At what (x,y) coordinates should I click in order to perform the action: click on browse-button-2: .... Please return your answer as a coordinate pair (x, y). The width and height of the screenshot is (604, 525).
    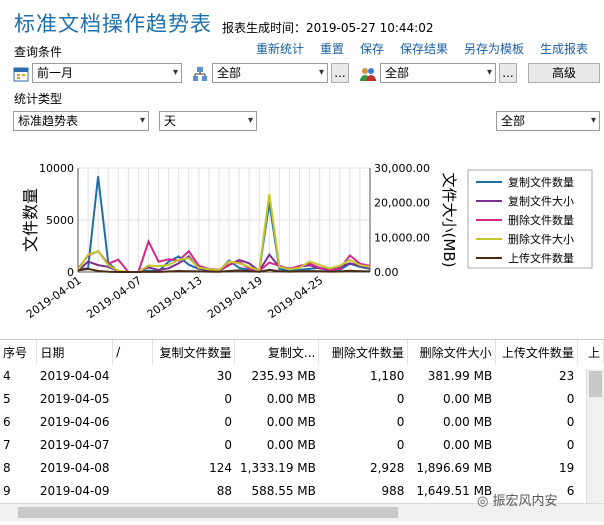
    Looking at the image, I should click on (508, 73).